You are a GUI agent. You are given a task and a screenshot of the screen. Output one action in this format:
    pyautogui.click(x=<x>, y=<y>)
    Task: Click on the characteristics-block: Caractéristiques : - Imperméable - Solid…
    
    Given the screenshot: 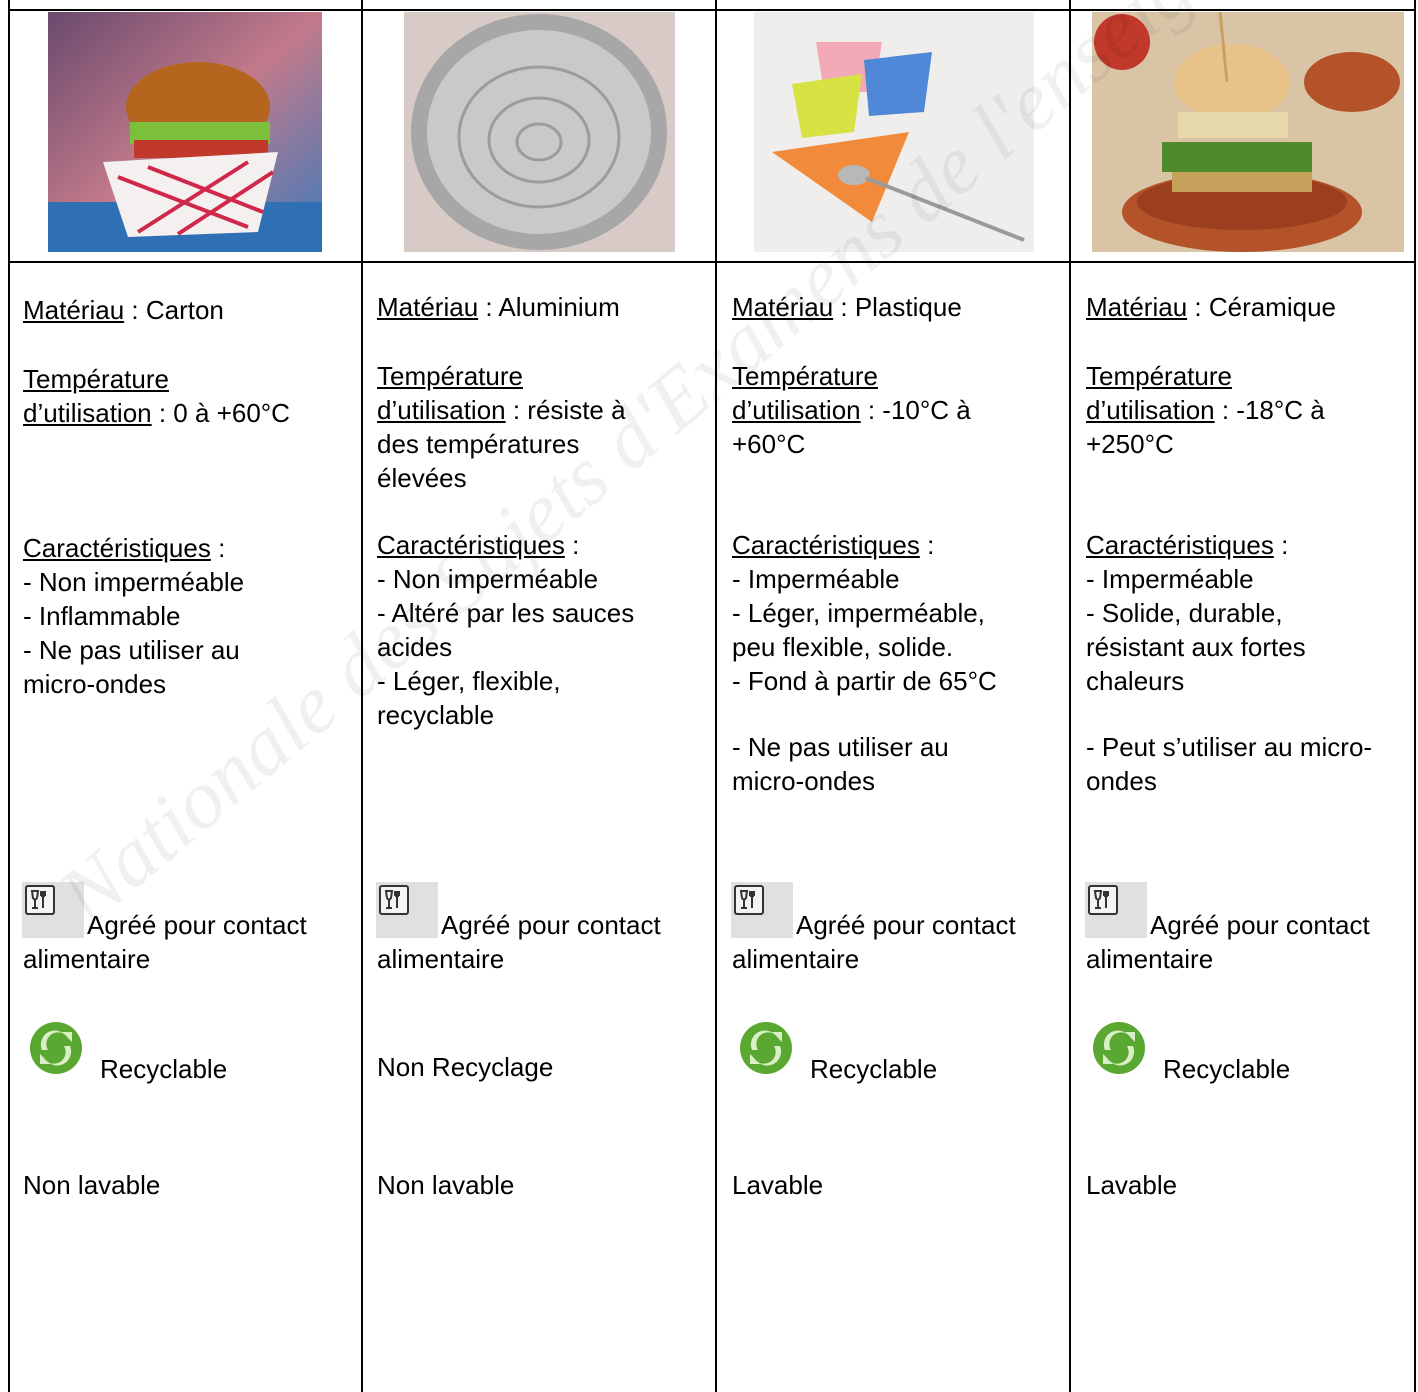 What is the action you would take?
    pyautogui.click(x=1251, y=613)
    